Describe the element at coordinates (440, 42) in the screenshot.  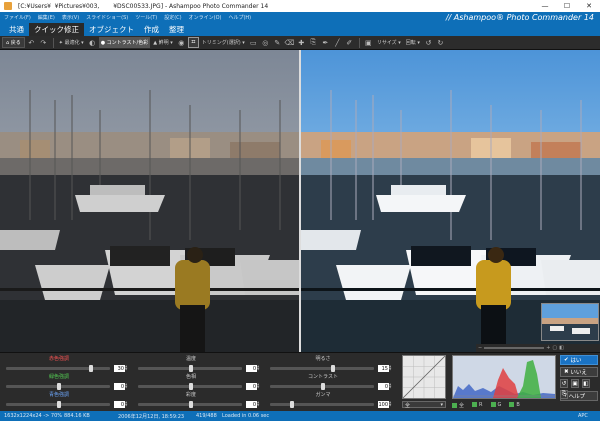
I see `rotate-right-icon: ↻` at that location.